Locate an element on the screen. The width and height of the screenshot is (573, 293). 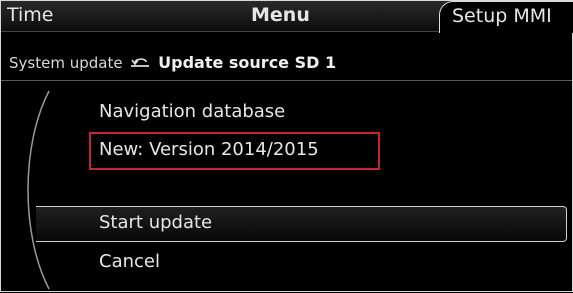
cancel-button: Cancel is located at coordinates (129, 261).